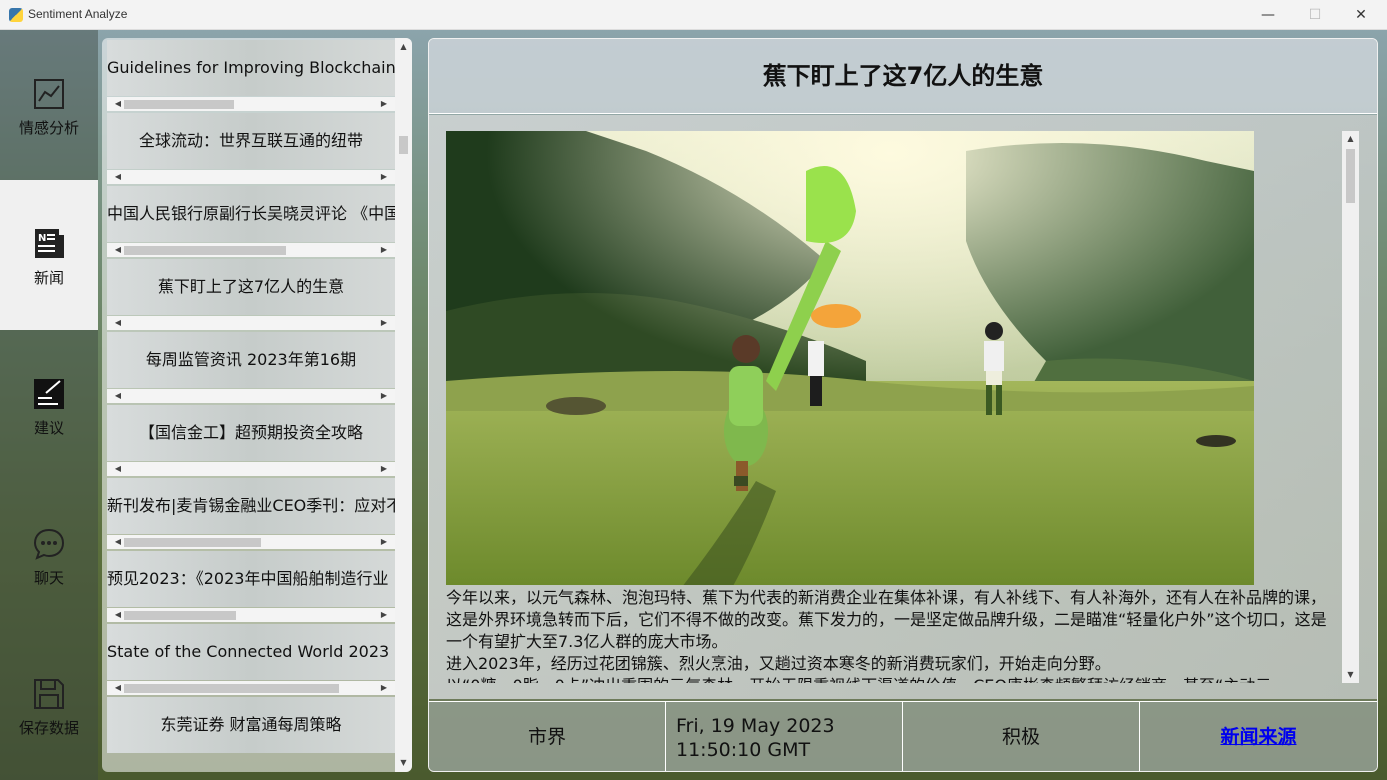  I want to click on floppy-disk-icon, so click(49, 694).